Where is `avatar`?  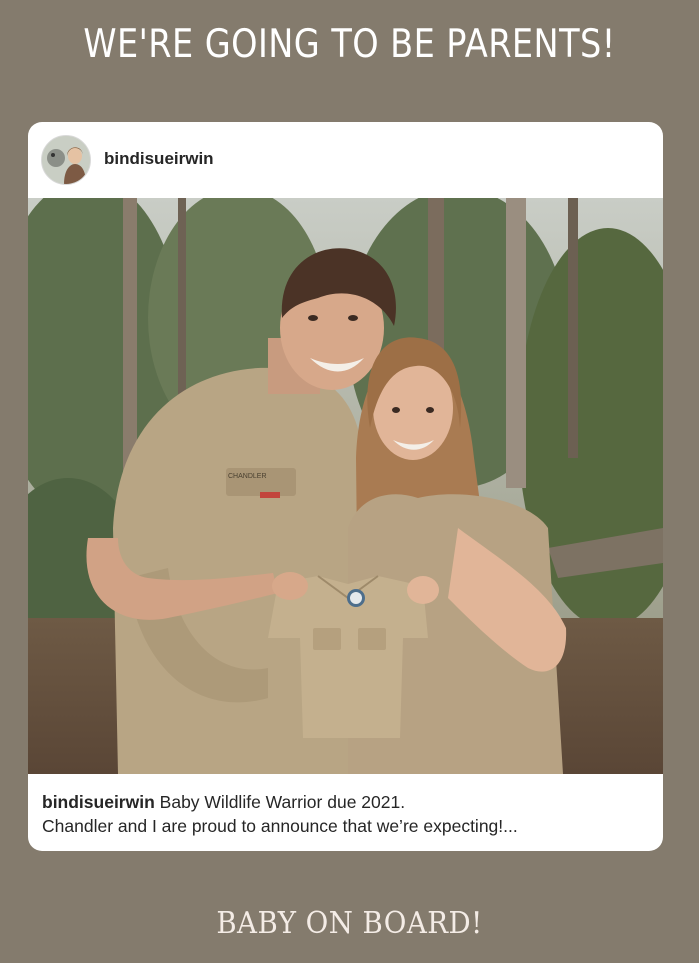 avatar is located at coordinates (66, 160).